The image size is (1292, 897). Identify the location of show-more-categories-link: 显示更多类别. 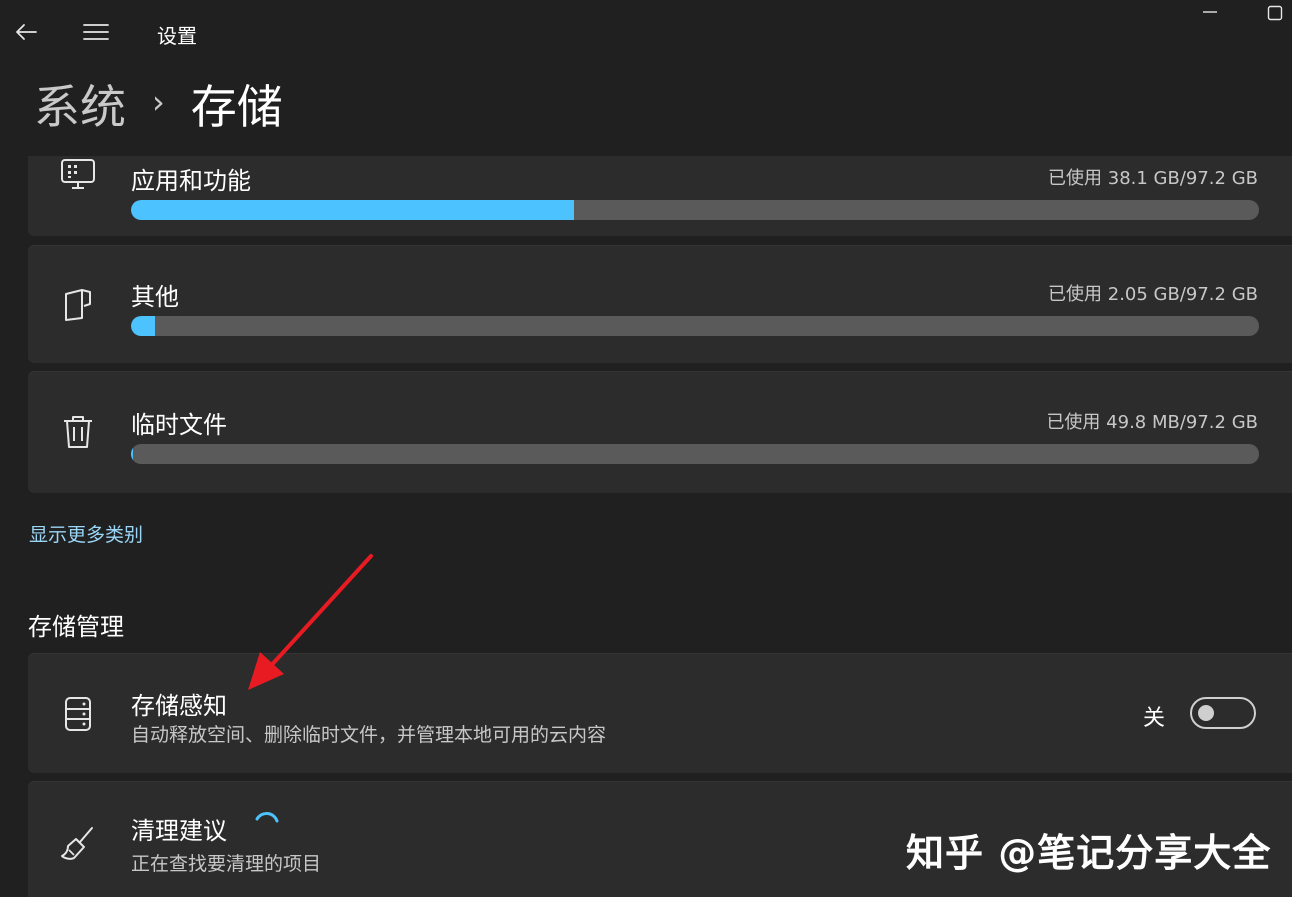
(86, 533).